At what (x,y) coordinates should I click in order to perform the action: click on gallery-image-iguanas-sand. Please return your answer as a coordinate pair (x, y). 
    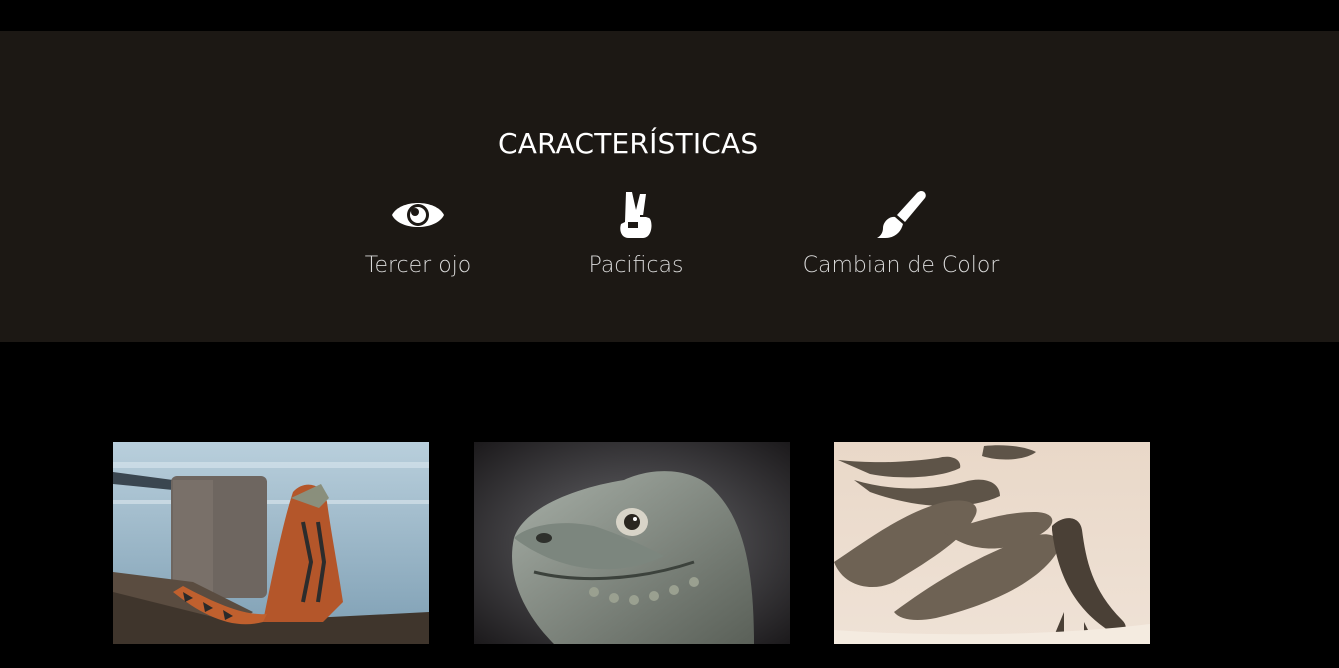
    Looking at the image, I should click on (992, 543).